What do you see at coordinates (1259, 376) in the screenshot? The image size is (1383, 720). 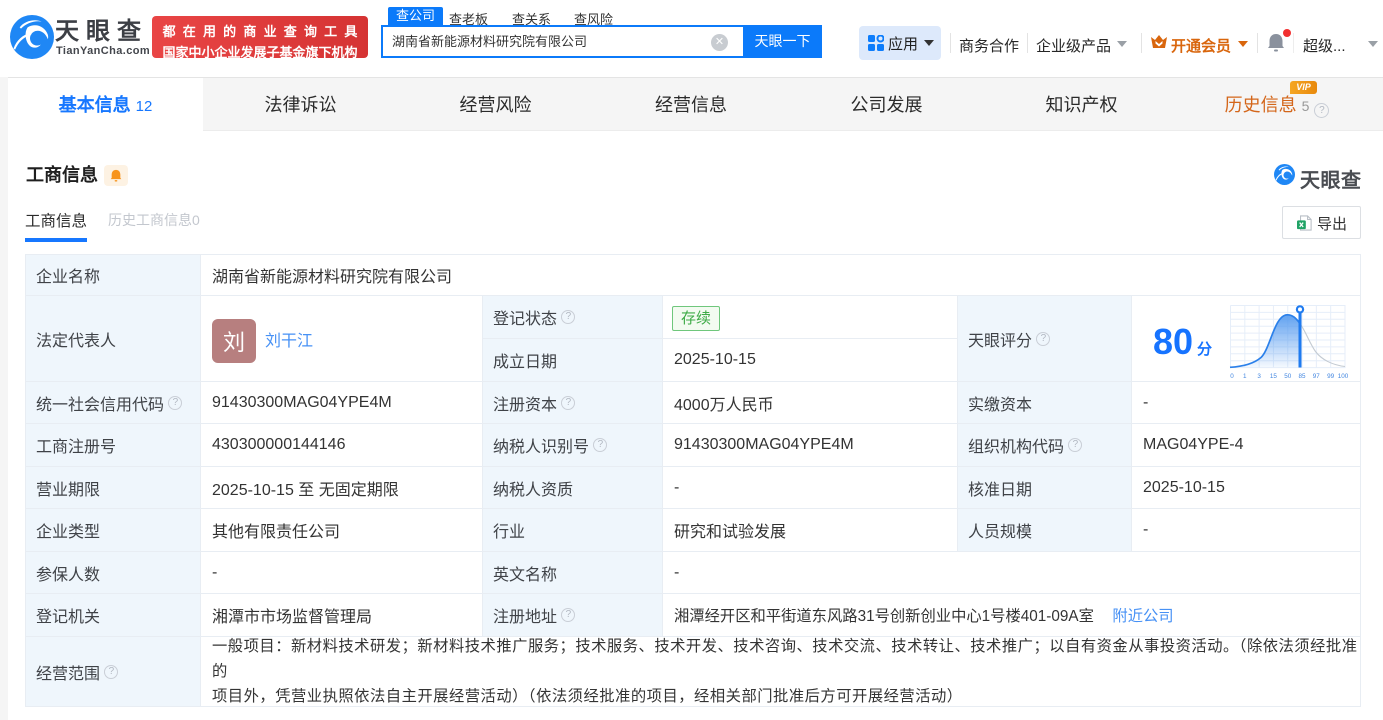 I see `svg-text: 3` at bounding box center [1259, 376].